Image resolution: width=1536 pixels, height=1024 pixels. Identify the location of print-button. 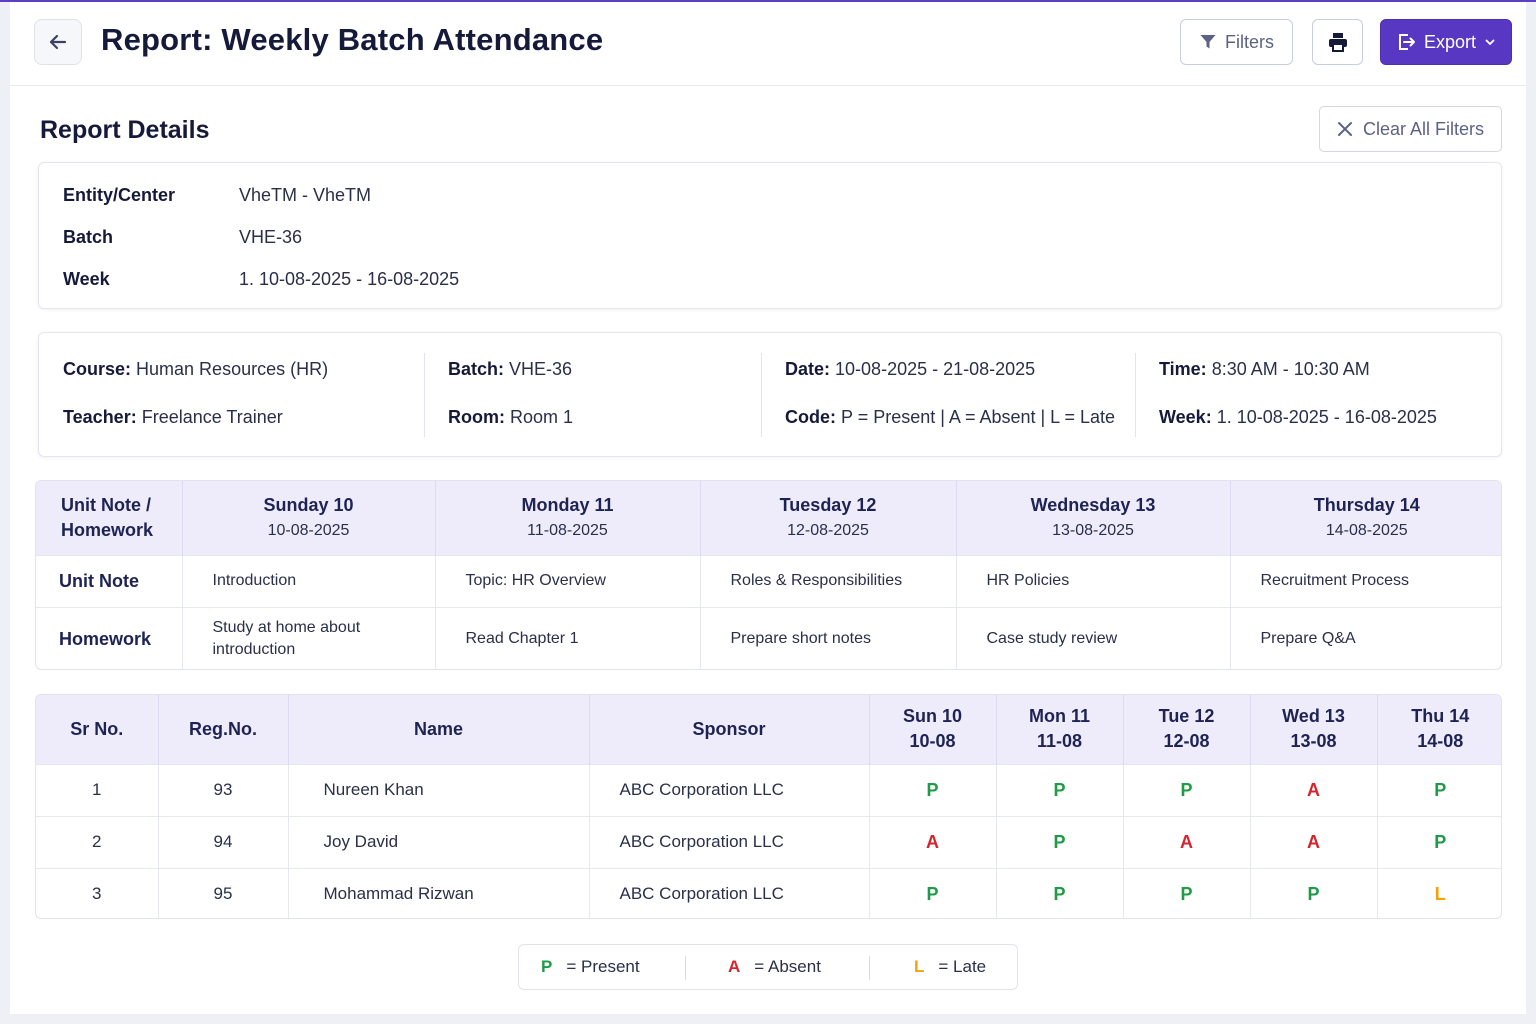
(1337, 42).